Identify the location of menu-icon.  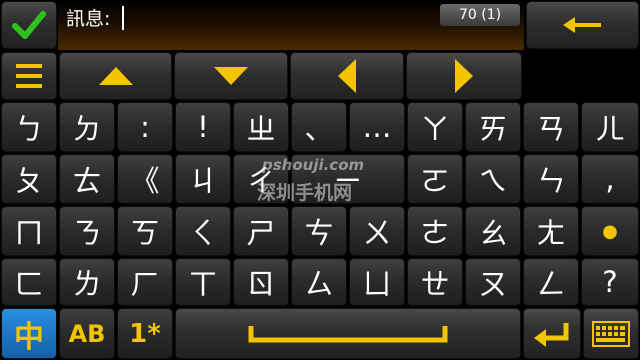
(29, 76).